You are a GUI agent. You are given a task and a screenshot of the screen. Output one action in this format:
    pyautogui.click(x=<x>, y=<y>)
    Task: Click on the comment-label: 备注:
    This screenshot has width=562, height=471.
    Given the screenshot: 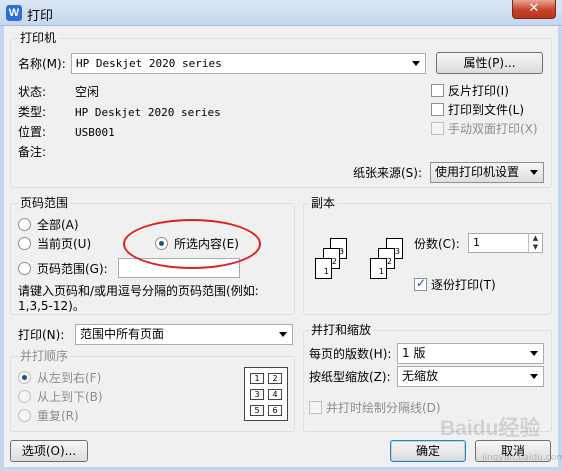 What is the action you would take?
    pyautogui.click(x=32, y=152)
    